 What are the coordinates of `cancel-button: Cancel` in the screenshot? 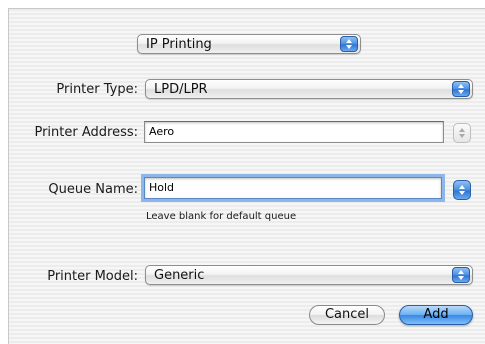 It's located at (347, 315).